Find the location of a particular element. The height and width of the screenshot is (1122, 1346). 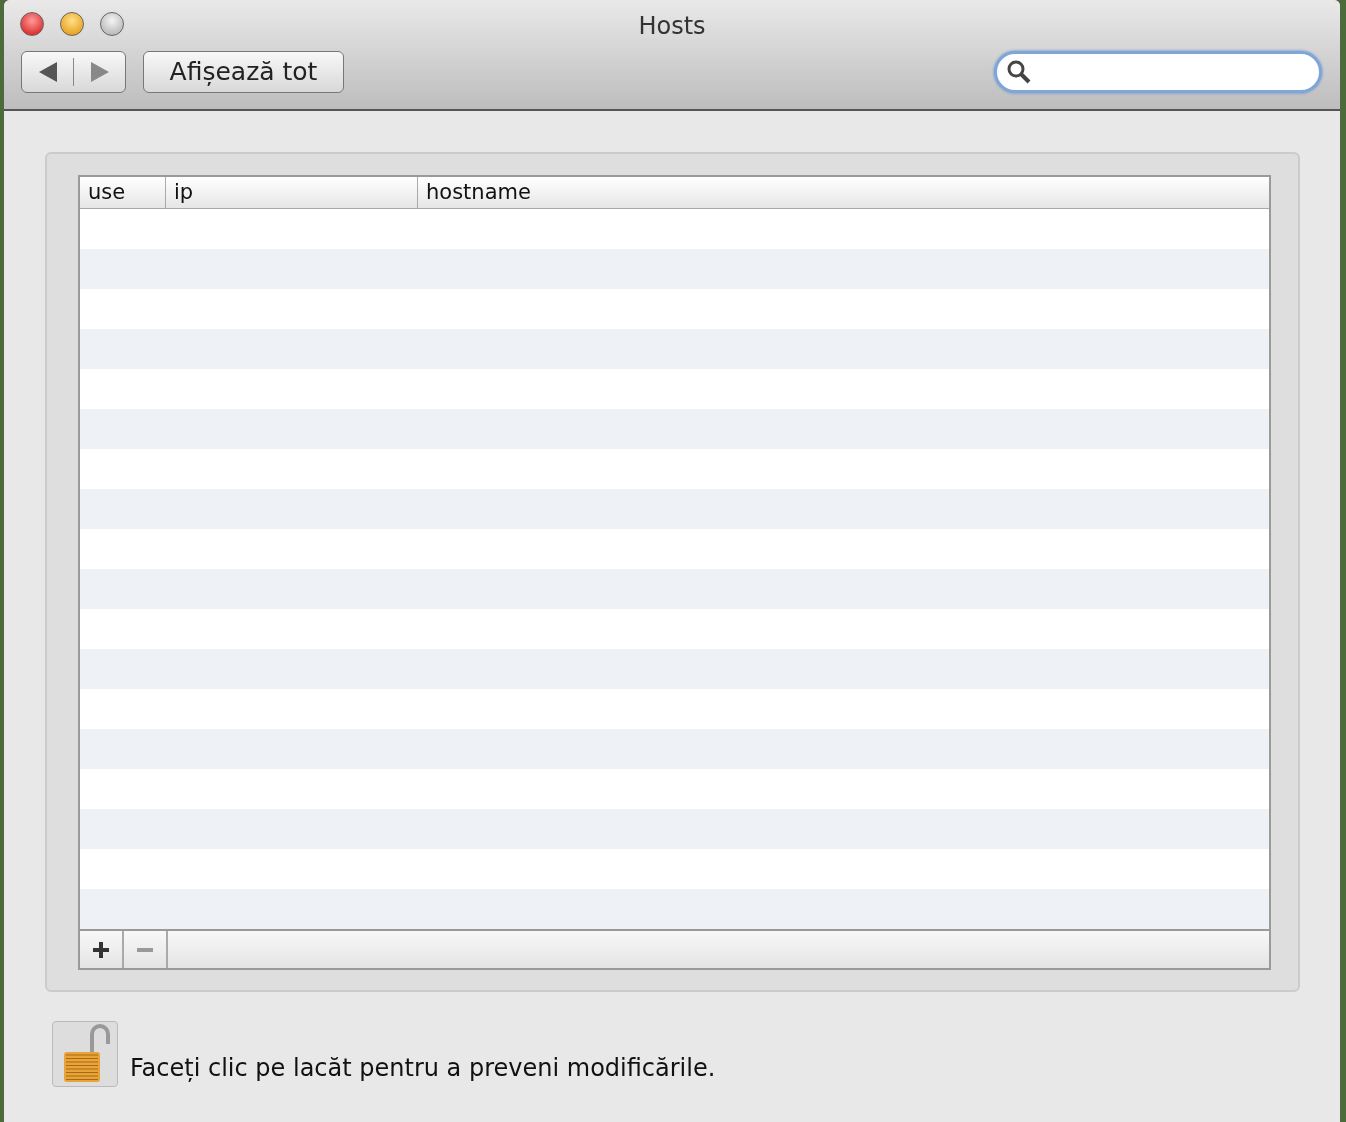

window-title: Hosts is located at coordinates (672, 26).